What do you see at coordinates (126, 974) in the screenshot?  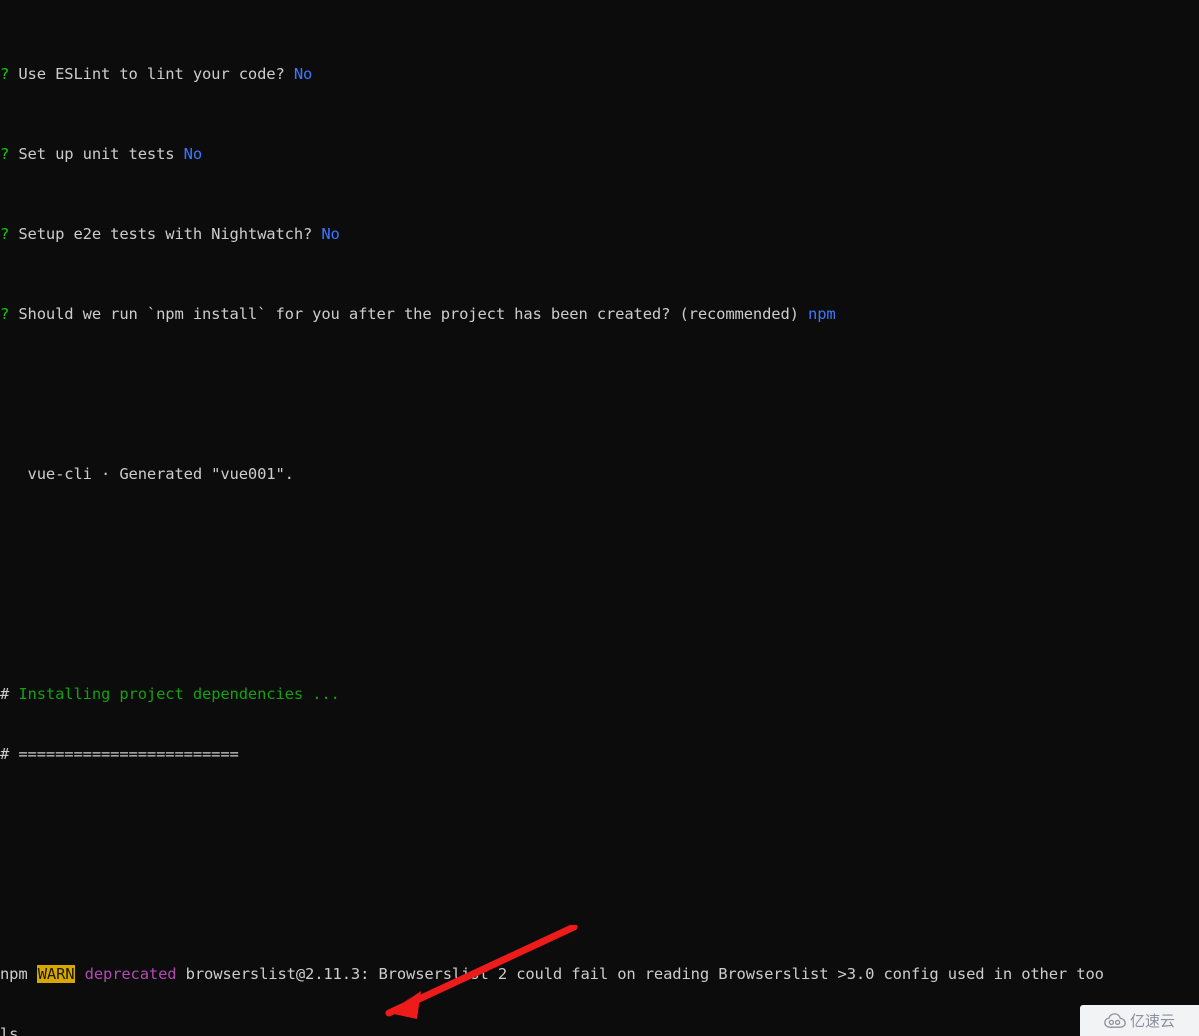 I see `warn-kind: deprecated` at bounding box center [126, 974].